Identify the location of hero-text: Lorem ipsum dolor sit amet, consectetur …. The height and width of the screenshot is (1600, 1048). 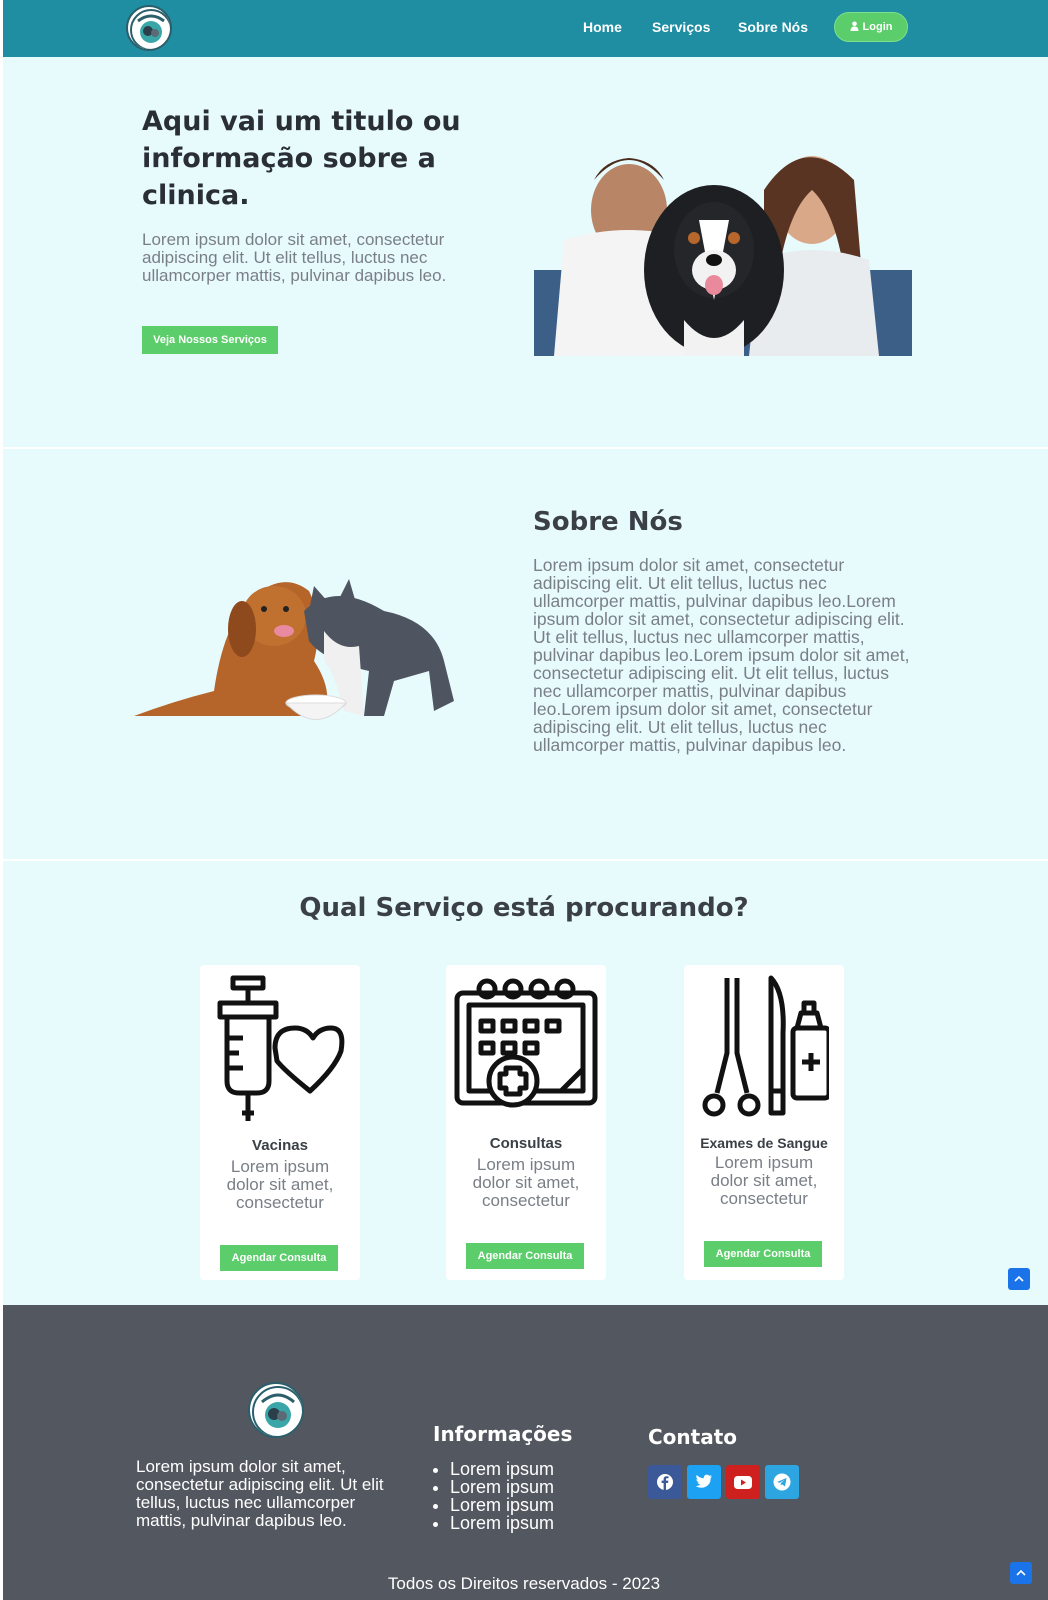
(294, 257).